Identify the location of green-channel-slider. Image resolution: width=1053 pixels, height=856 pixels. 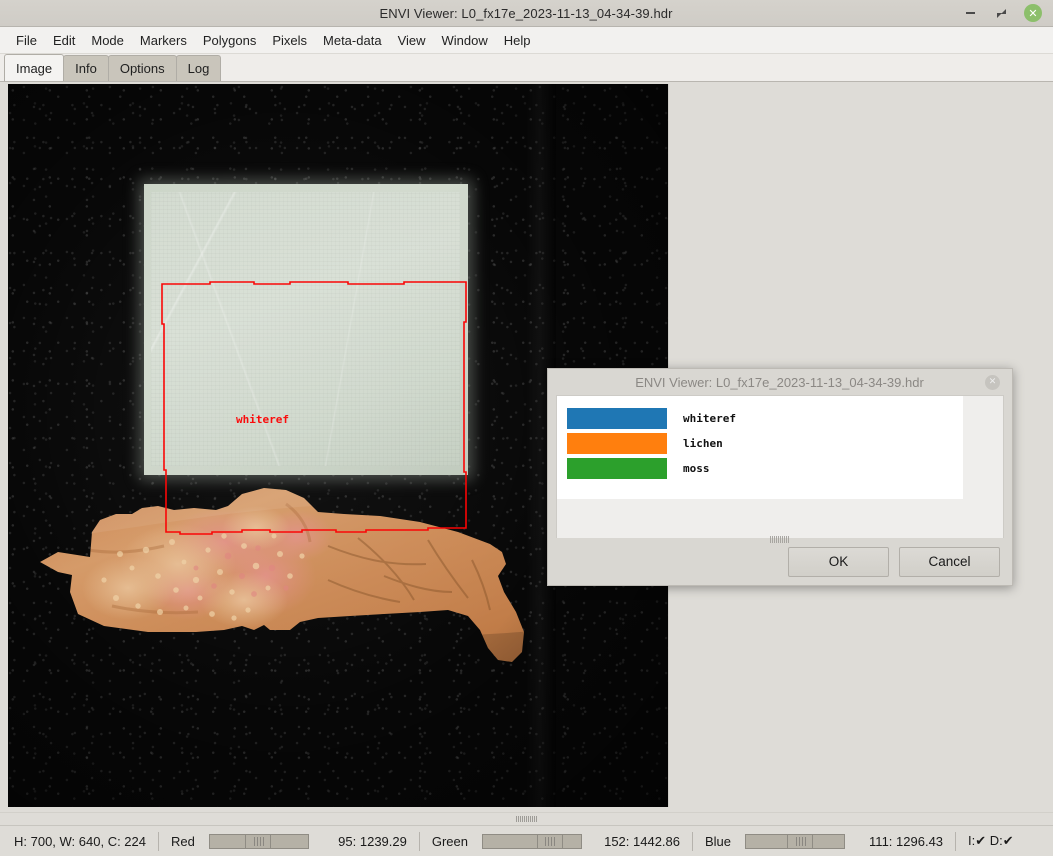
(532, 841).